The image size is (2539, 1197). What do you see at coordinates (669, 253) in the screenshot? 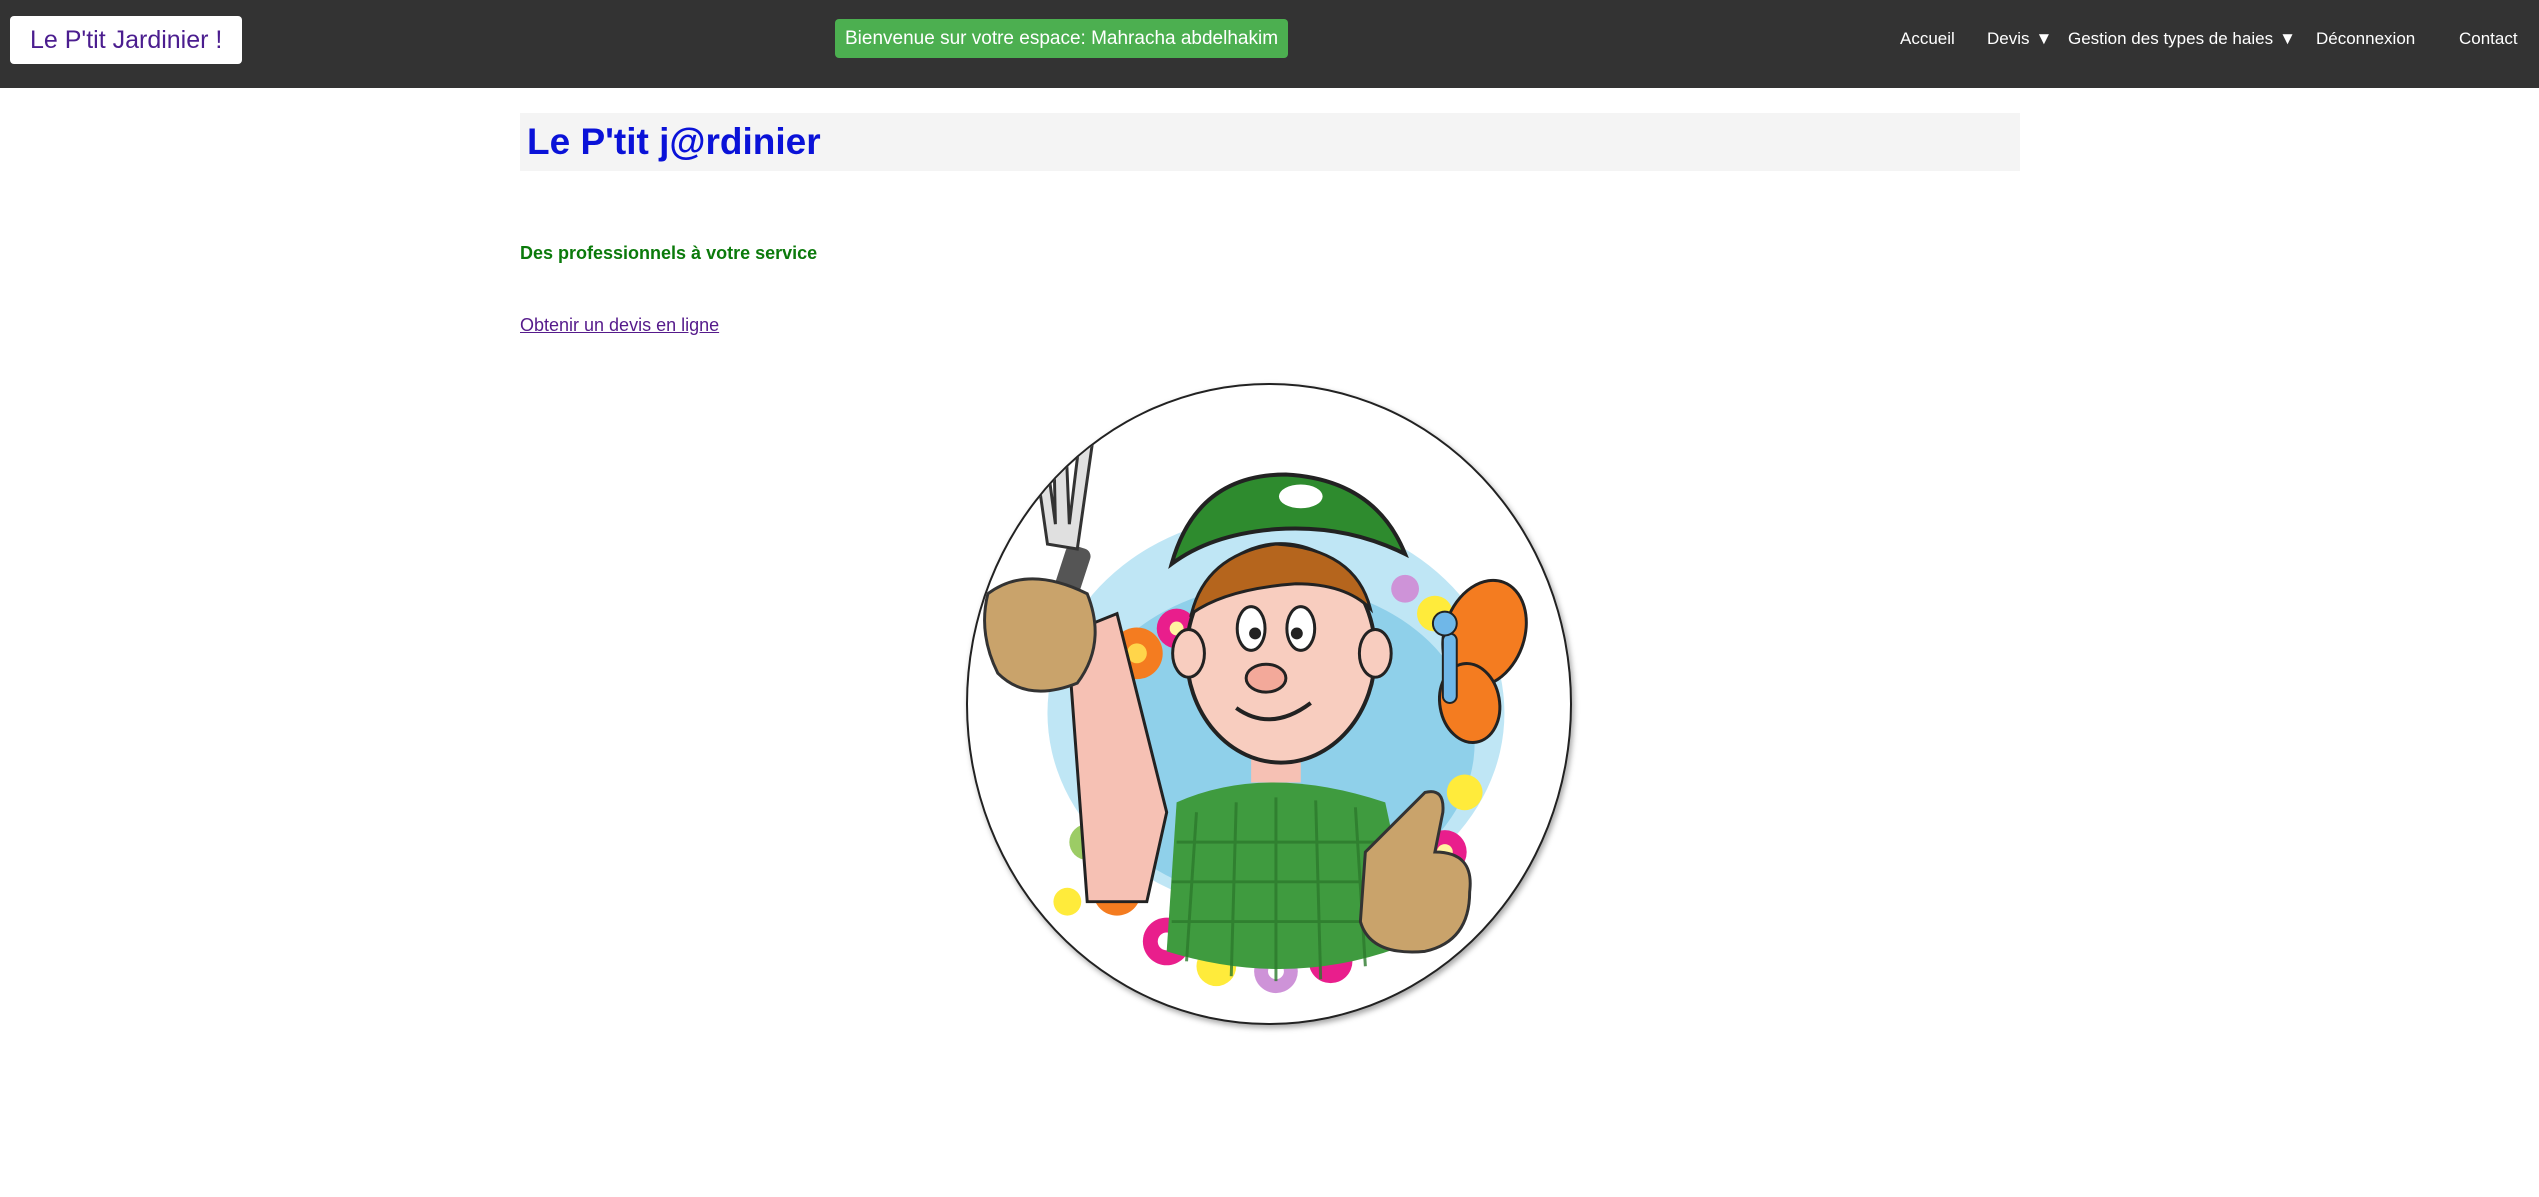
I see `tagline: Des professionnels à votre service` at bounding box center [669, 253].